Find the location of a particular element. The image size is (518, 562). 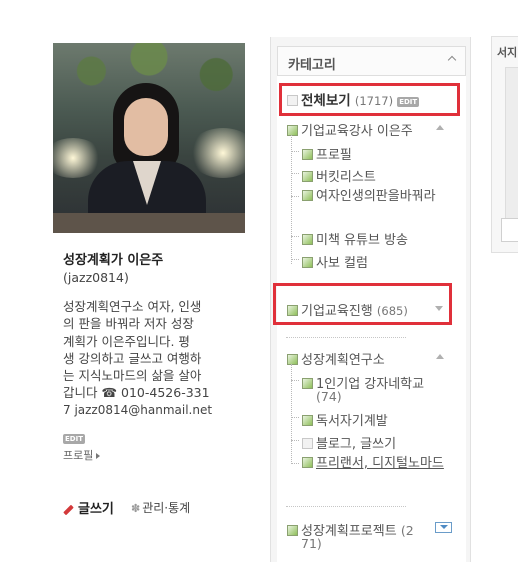

category-item: 프로필 is located at coordinates (327, 153).